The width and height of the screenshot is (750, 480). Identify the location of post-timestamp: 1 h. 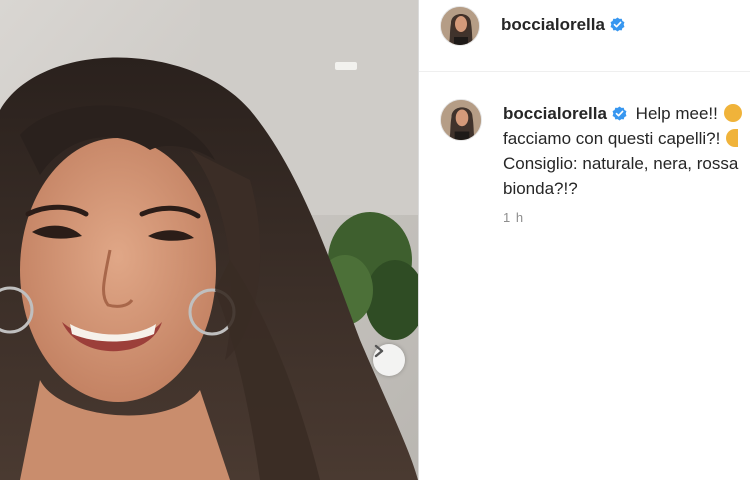
(513, 217).